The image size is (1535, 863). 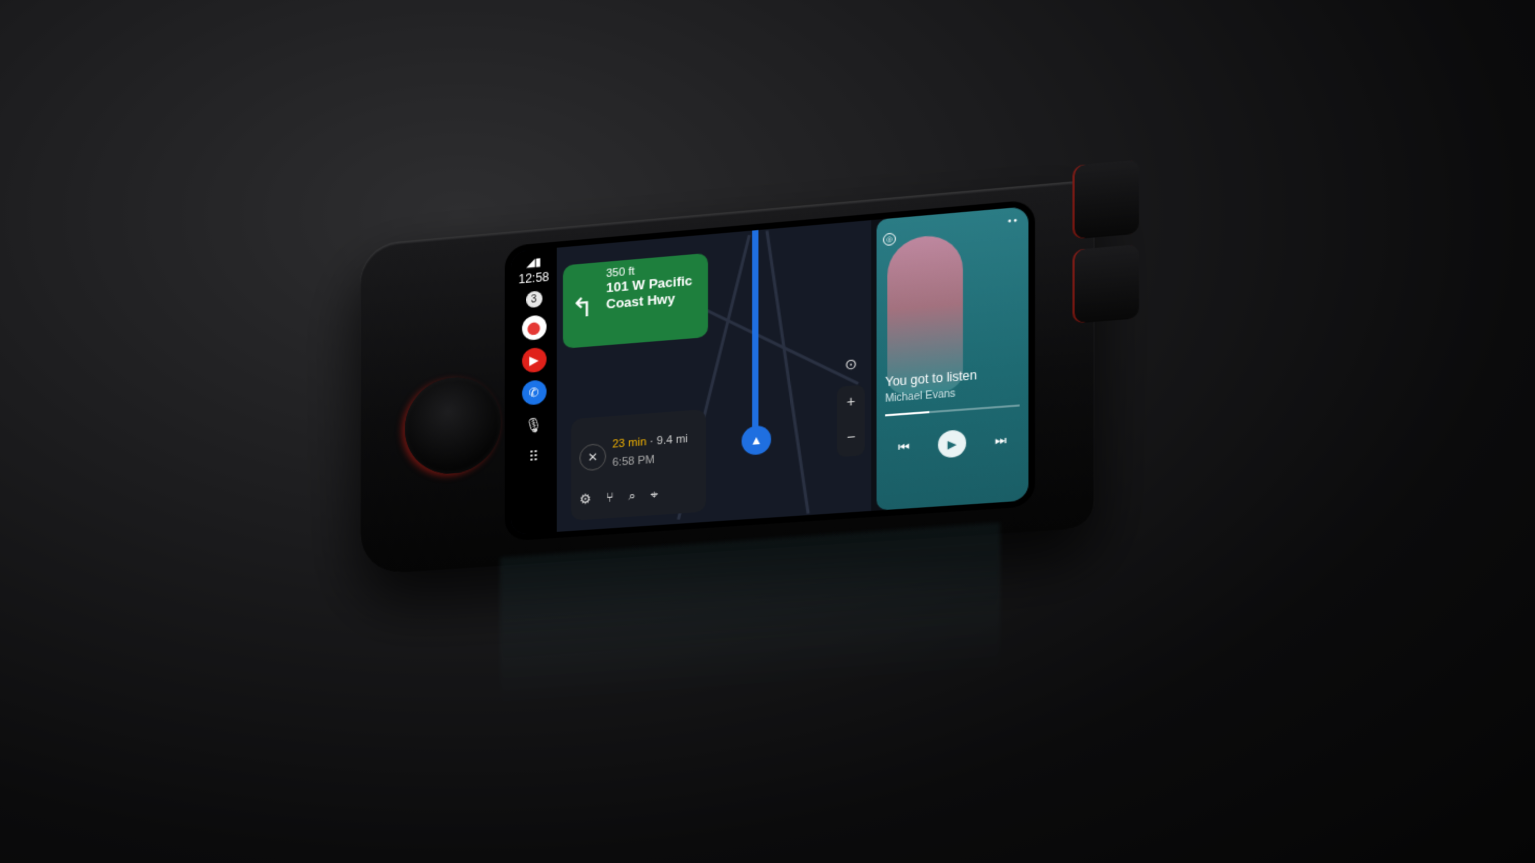 I want to click on turn-left-icon: ↰, so click(x=582, y=307).